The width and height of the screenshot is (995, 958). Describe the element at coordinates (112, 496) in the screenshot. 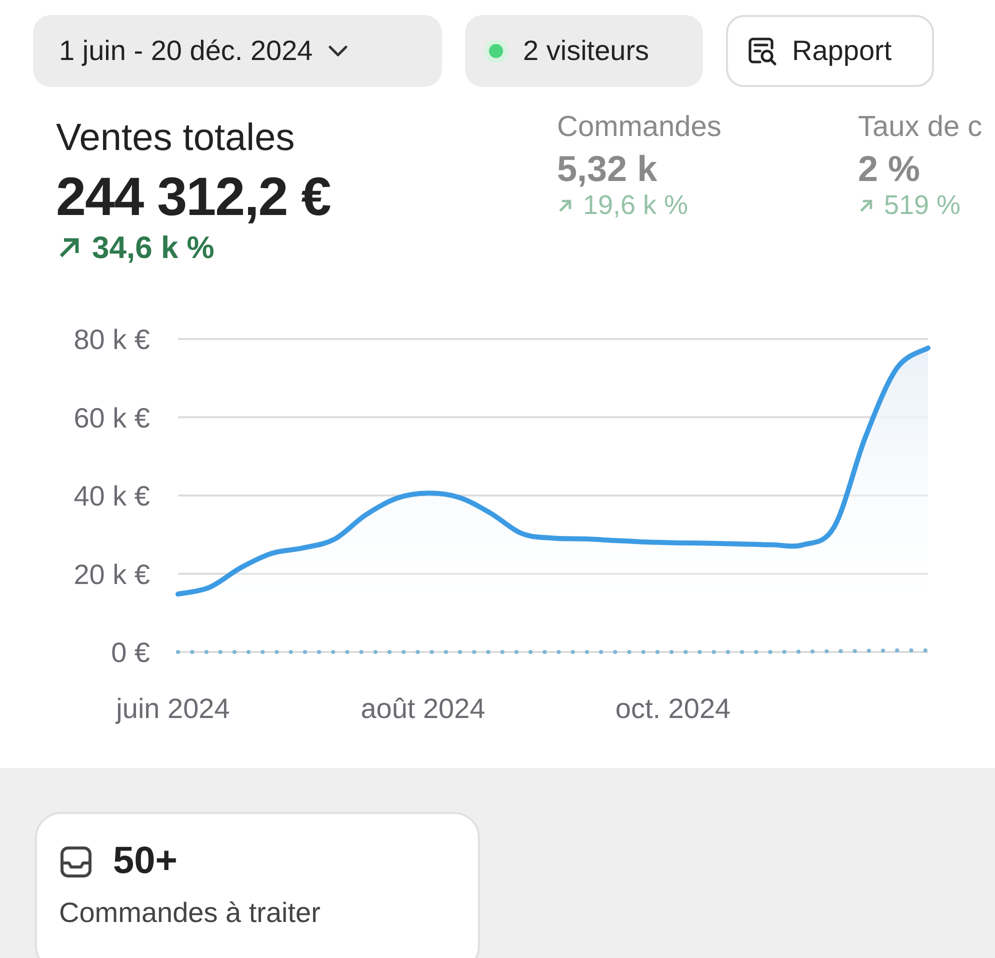

I see `y-axis-label: 40 k €` at that location.